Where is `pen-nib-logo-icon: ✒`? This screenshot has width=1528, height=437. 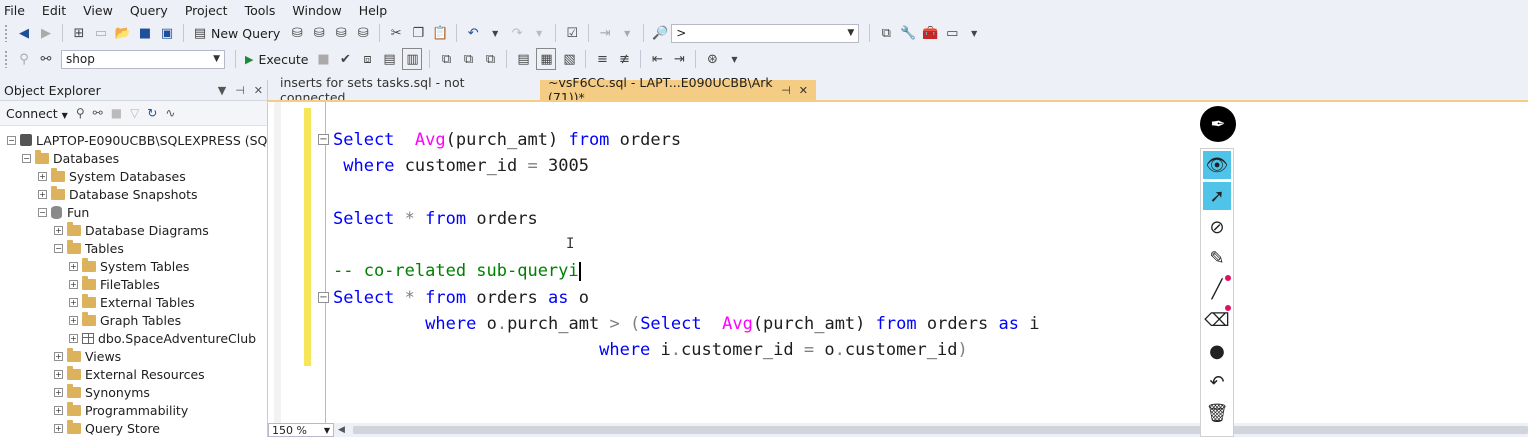 pen-nib-logo-icon: ✒ is located at coordinates (1218, 124).